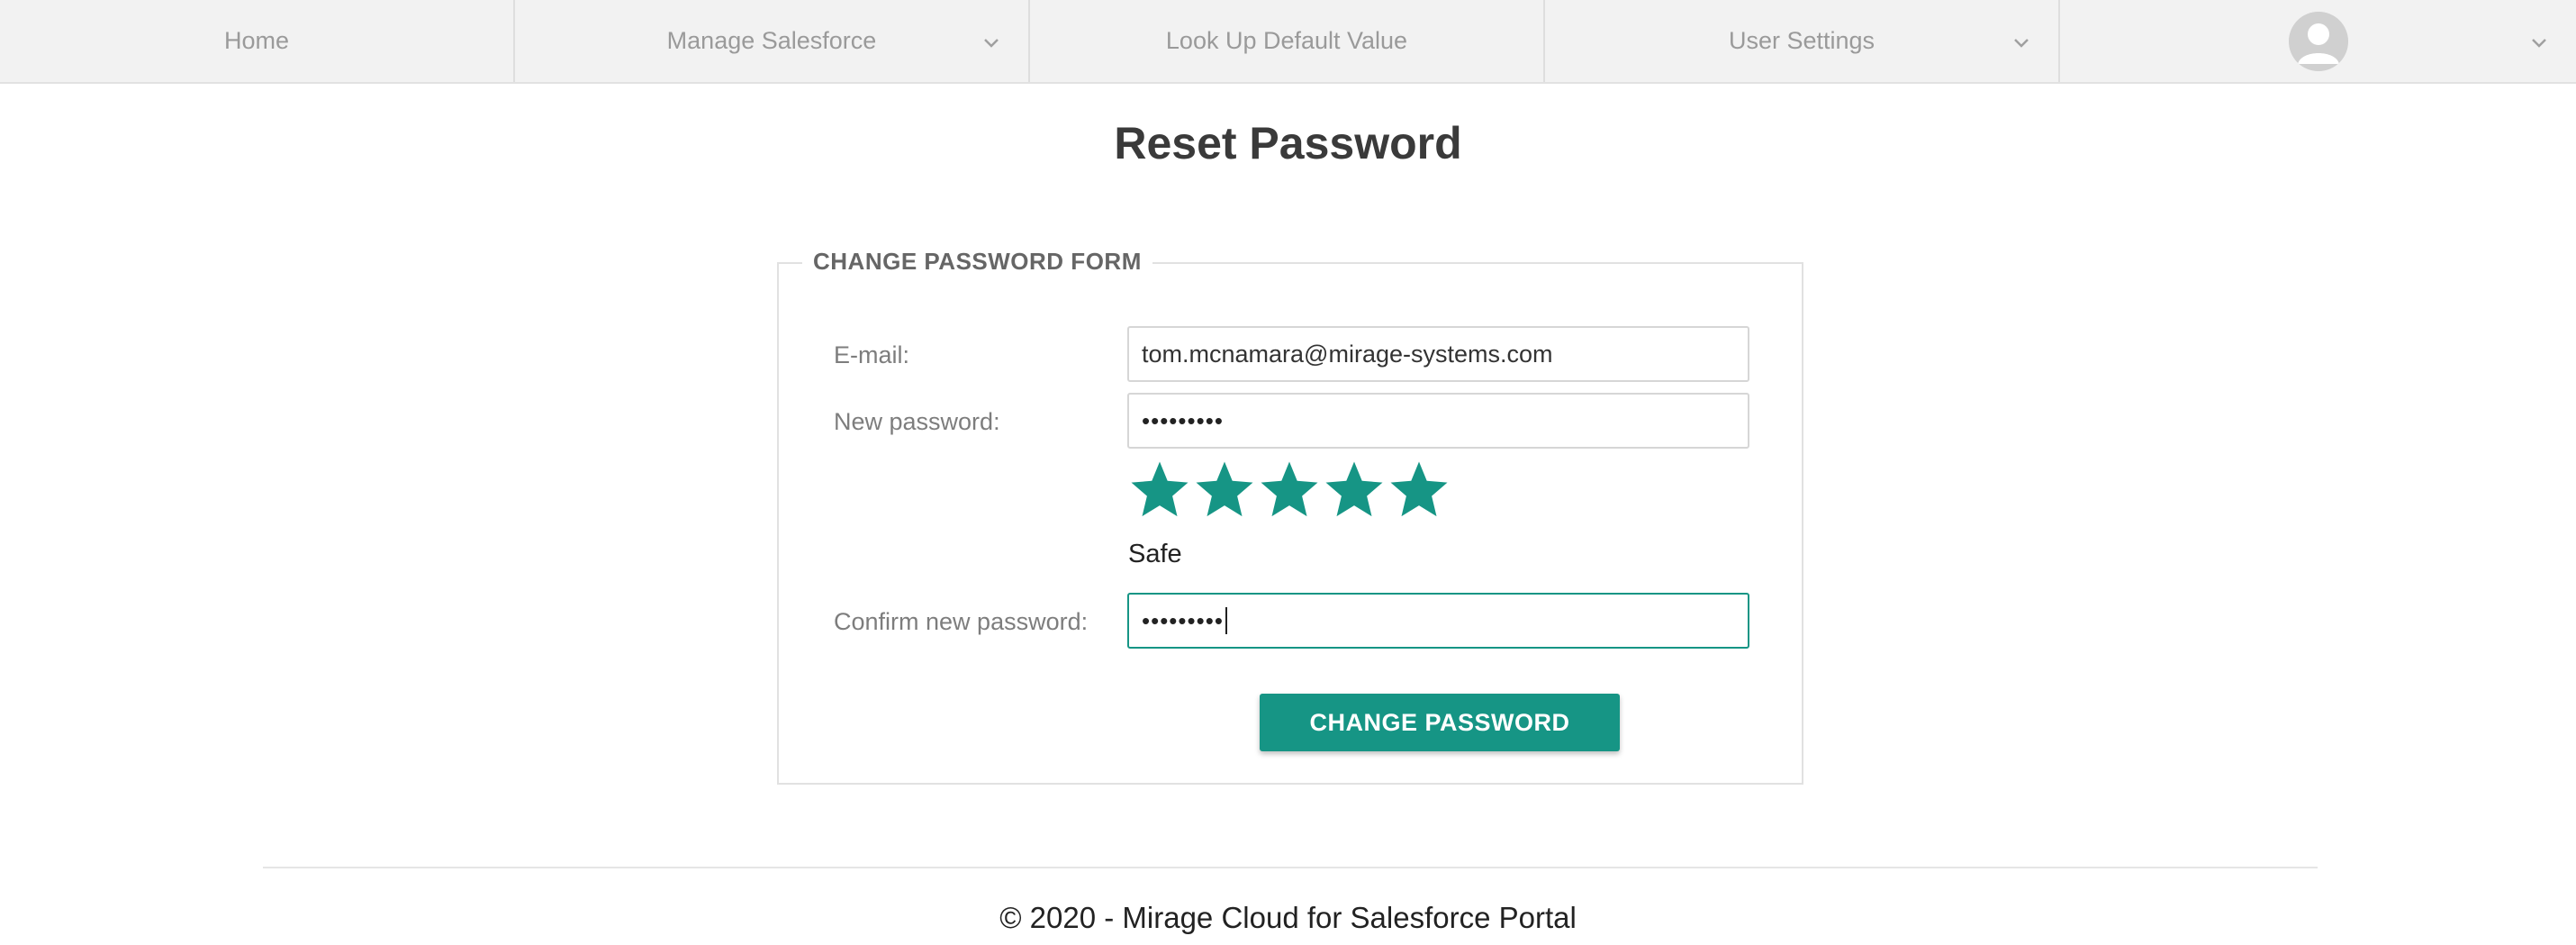  What do you see at coordinates (961, 621) in the screenshot?
I see `confirm-password-label: Confirm new password:` at bounding box center [961, 621].